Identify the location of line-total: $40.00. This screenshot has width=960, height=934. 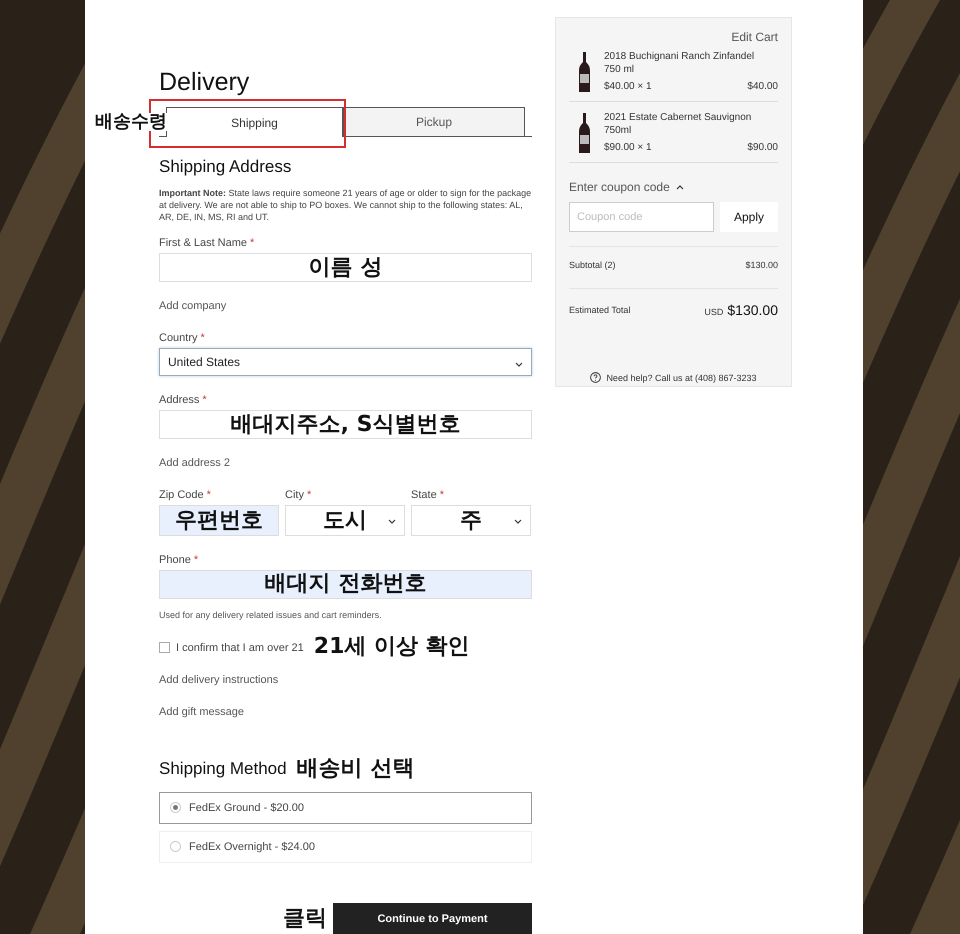
(762, 86).